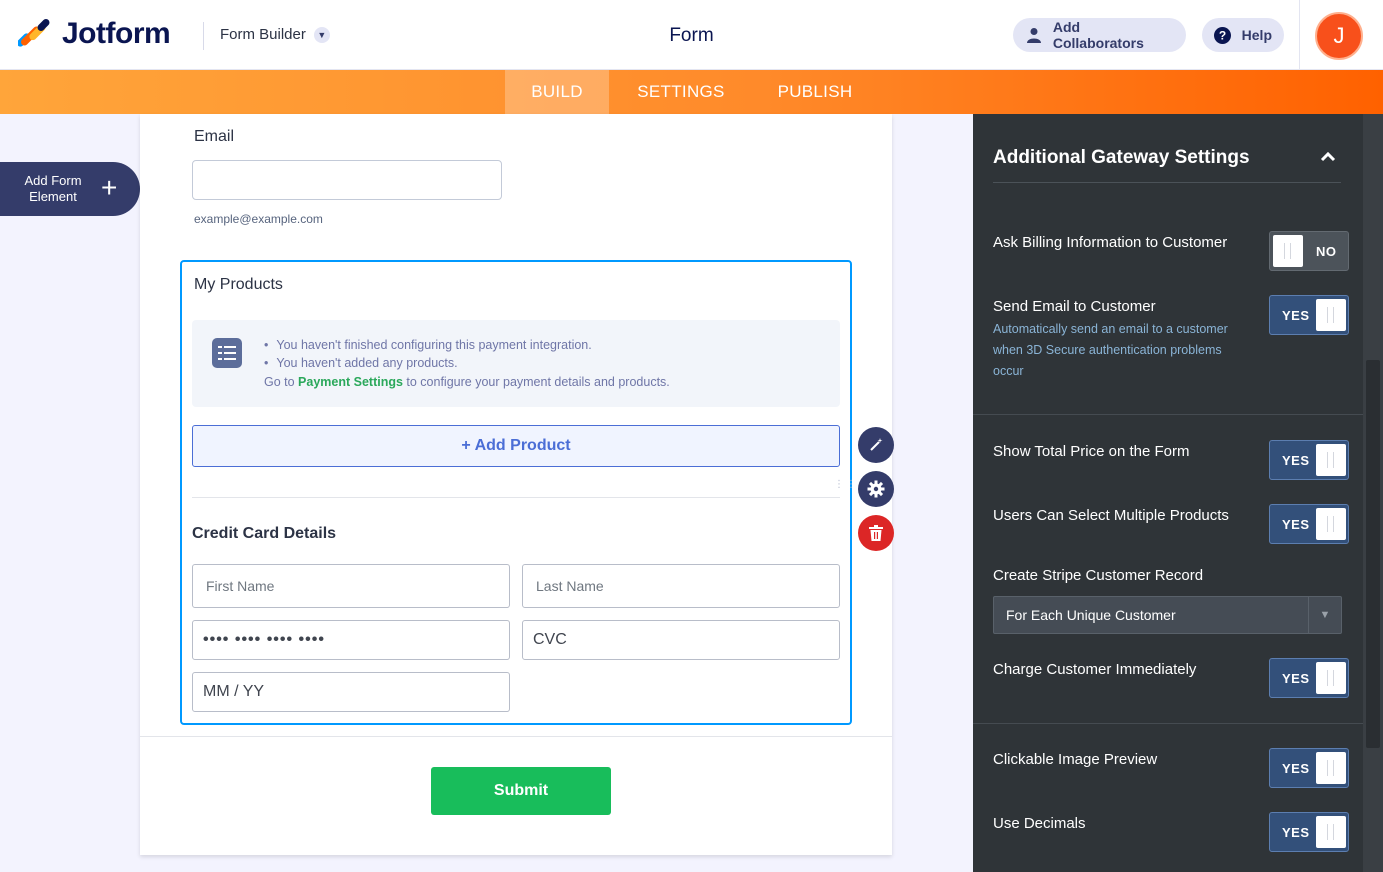 The image size is (1383, 872). Describe the element at coordinates (1326, 251) in the screenshot. I see `toggle-state: NO` at that location.